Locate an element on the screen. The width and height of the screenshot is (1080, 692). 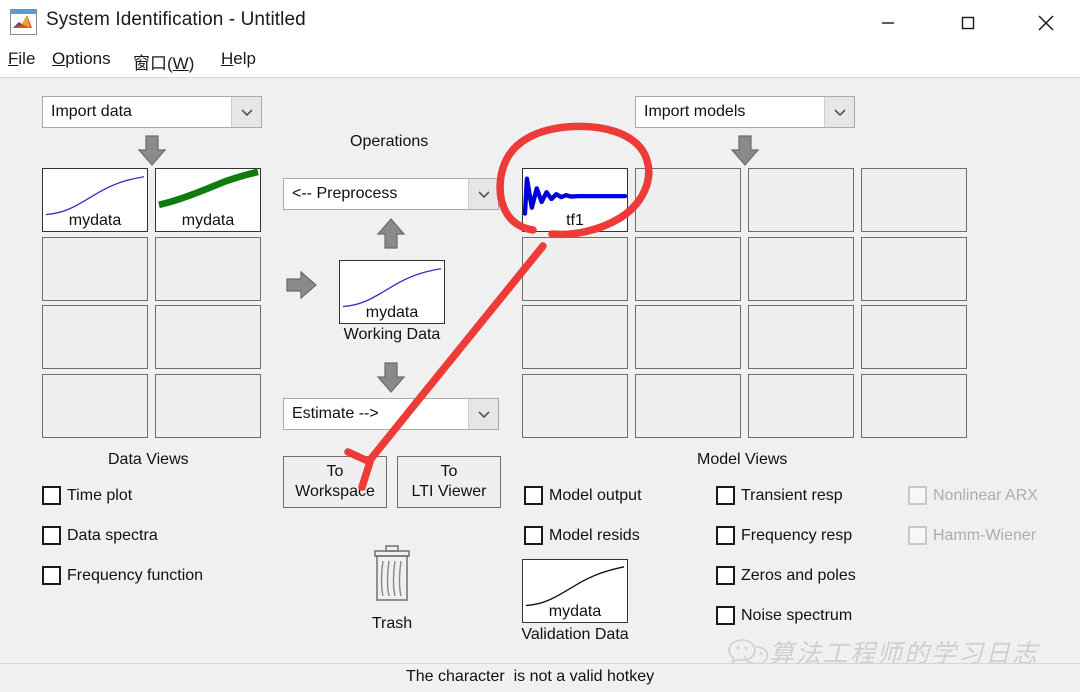
trash-icon is located at coordinates (392, 575).